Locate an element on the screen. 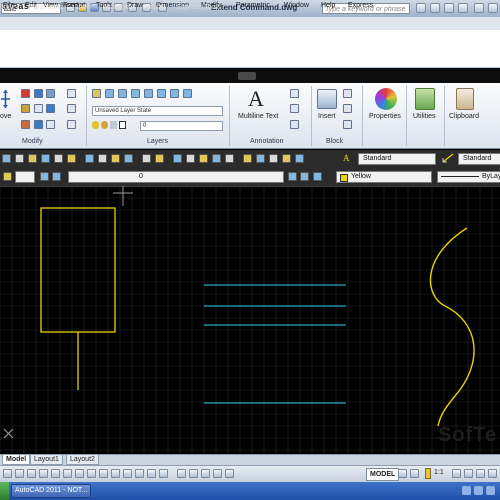 This screenshot has width=500, height=500. table-icon is located at coordinates (294, 124).